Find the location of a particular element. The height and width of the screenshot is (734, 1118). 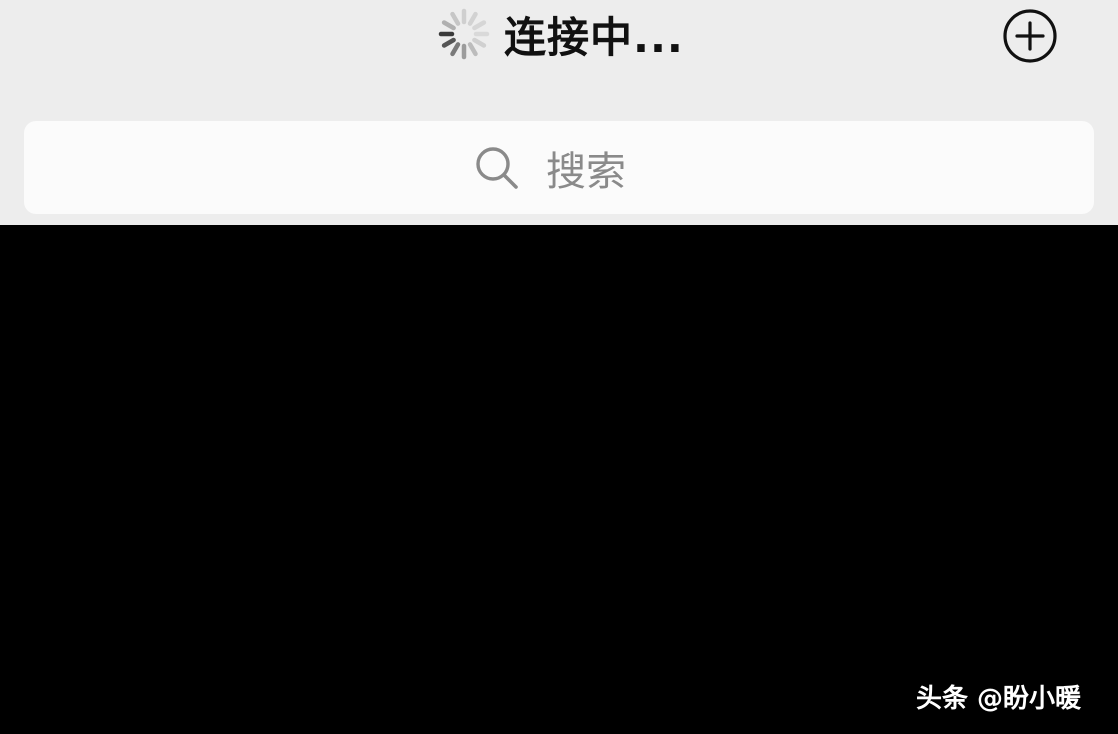

watermark-text: 头条 @盼小暖 is located at coordinates (999, 699).